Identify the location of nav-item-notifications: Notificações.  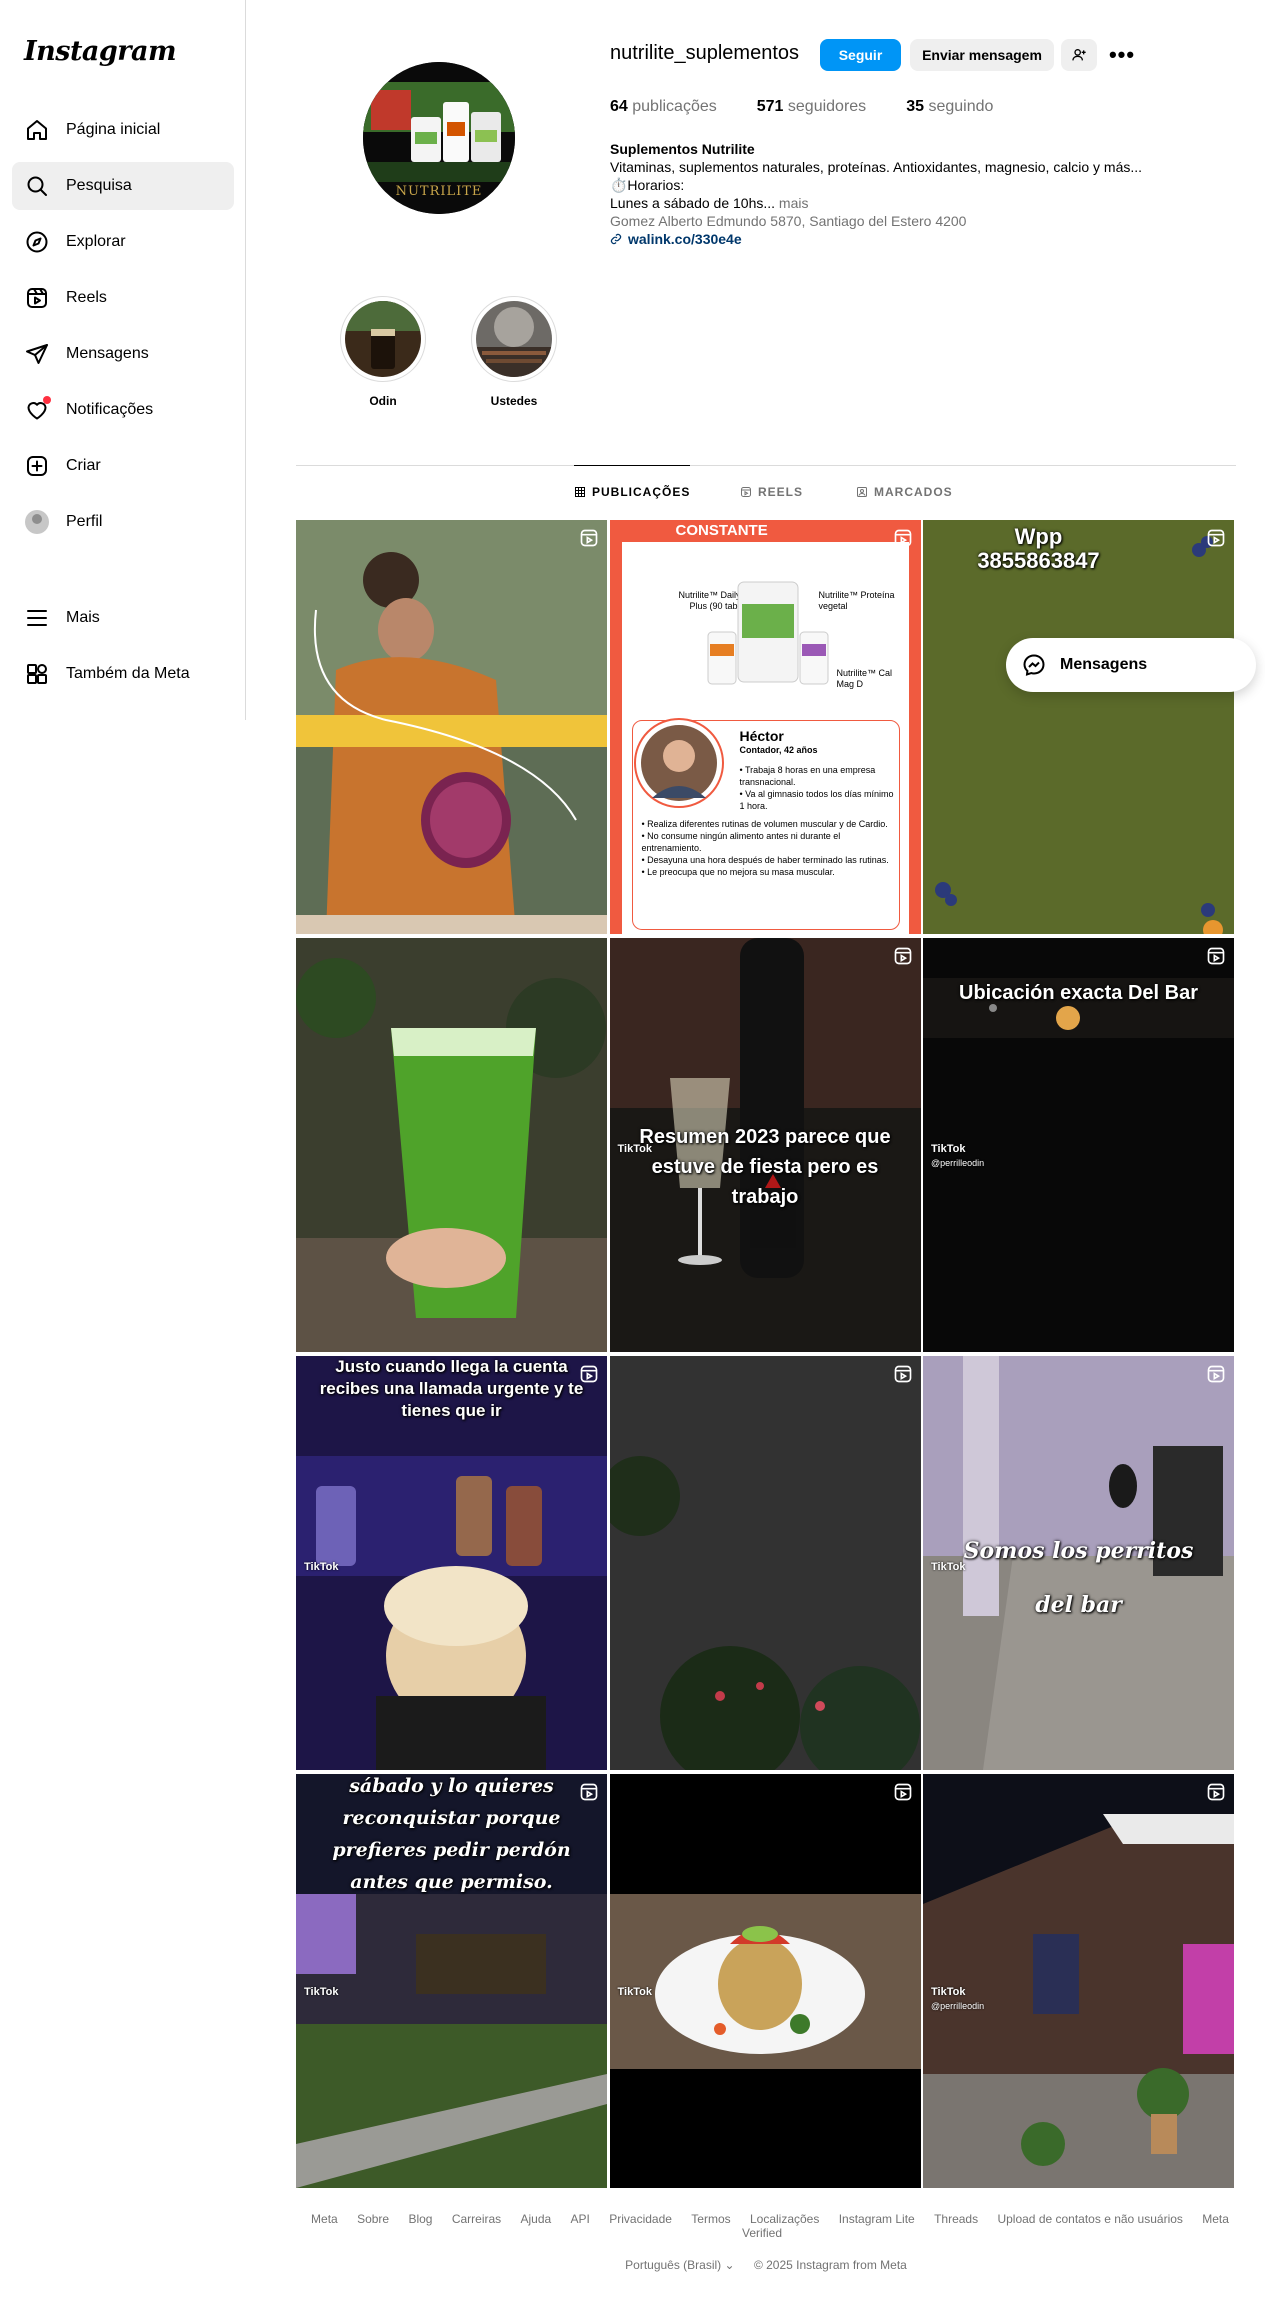
(123, 410).